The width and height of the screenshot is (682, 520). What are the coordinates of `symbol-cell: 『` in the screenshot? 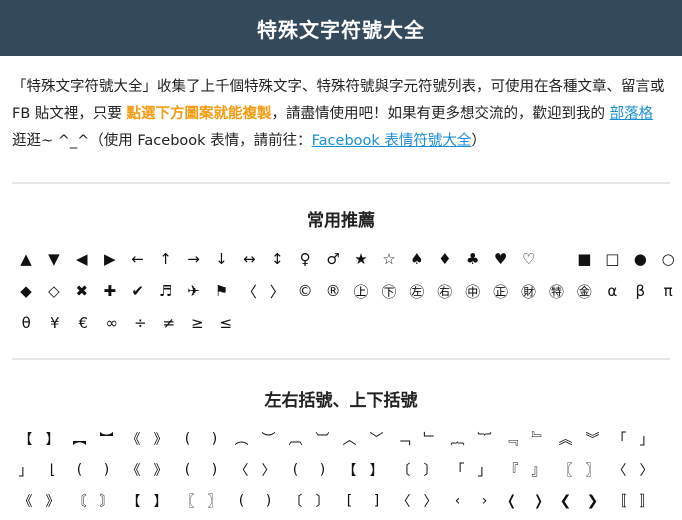 It's located at (511, 470).